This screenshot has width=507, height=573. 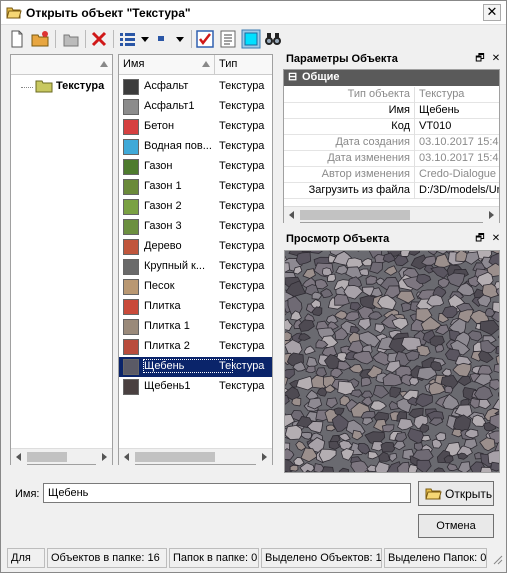 What do you see at coordinates (391, 111) in the screenshot?
I see `property-row: Имя Щебень` at bounding box center [391, 111].